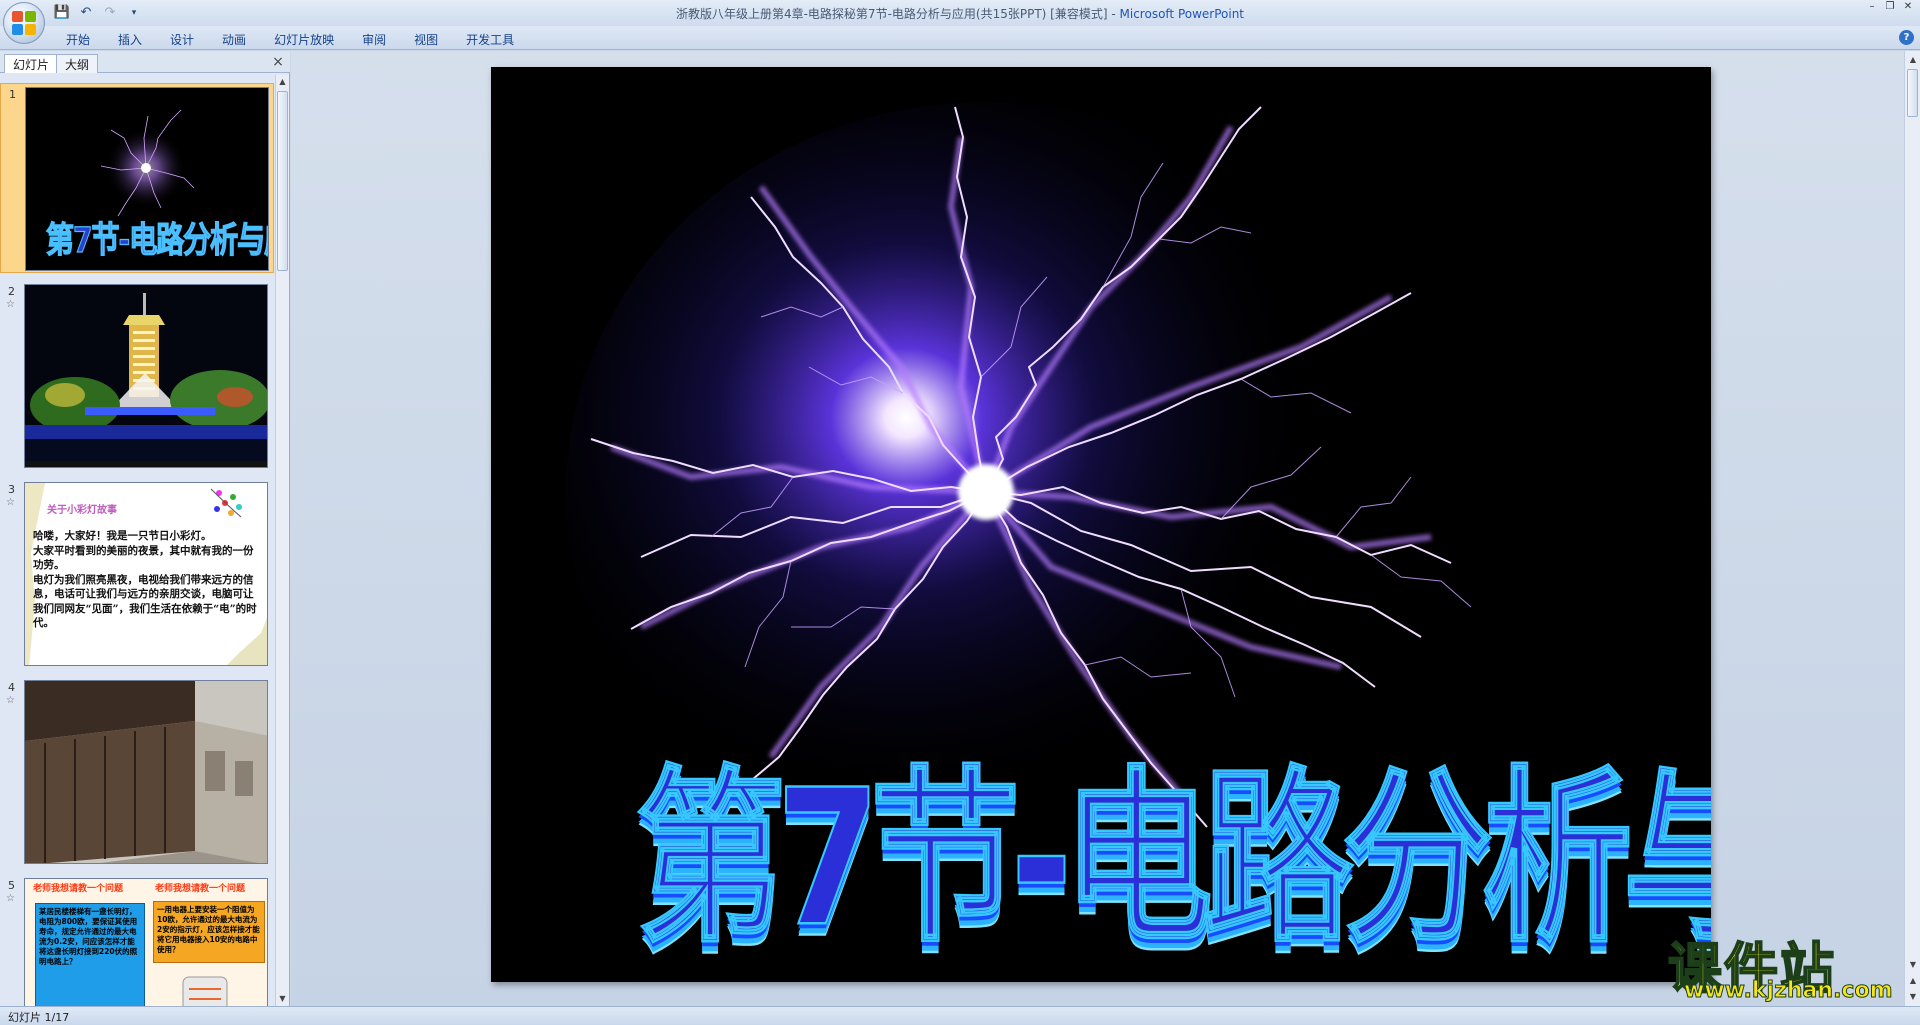 The height and width of the screenshot is (1025, 1920). I want to click on help-icon: ?, so click(1906, 37).